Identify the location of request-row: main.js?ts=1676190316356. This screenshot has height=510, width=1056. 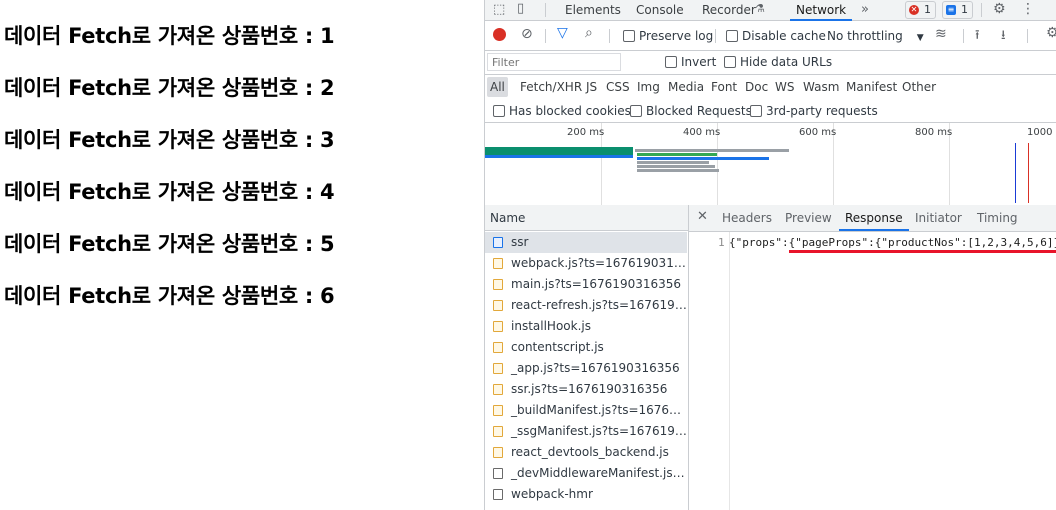
(586, 284).